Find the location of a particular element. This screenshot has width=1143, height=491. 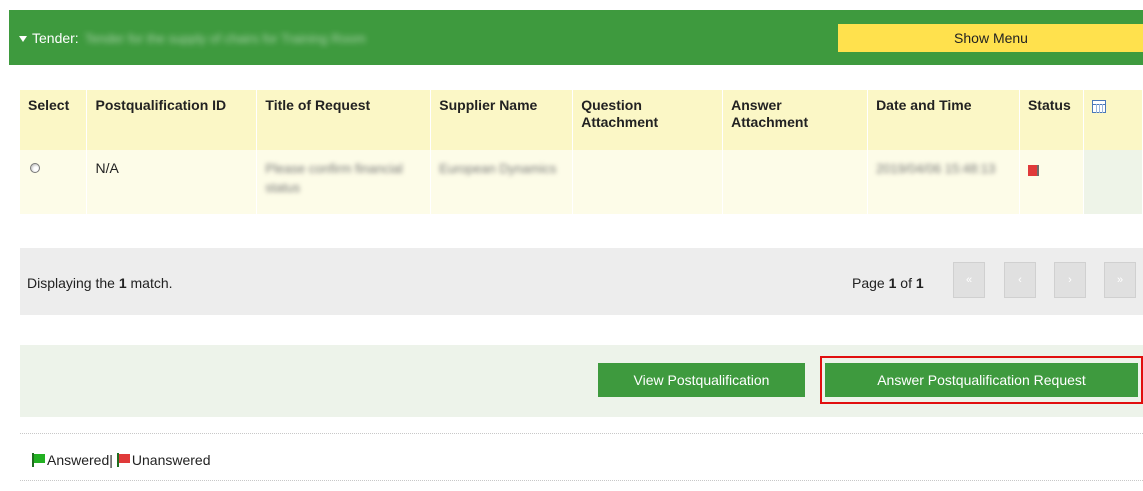

postqualification-id-cell: N/A is located at coordinates (172, 182).